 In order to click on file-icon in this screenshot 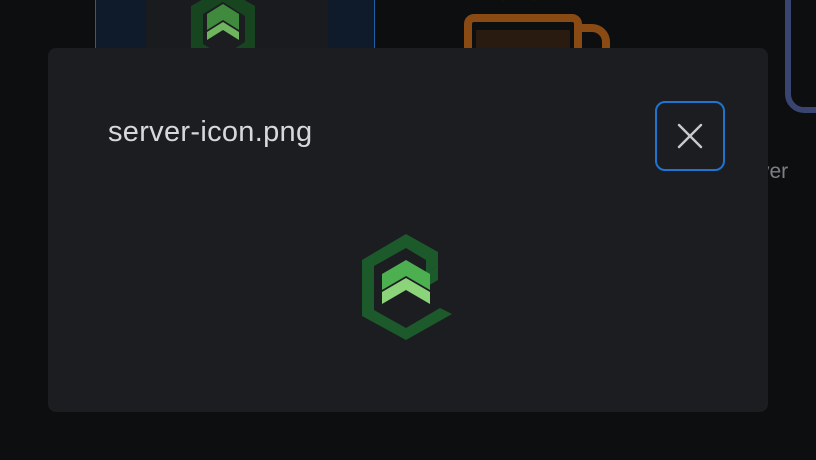, I will do `click(799, 60)`.